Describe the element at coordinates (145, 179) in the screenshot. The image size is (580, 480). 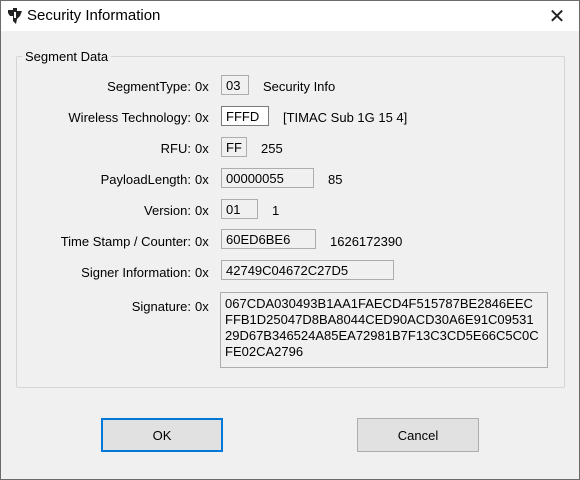
I see `payload-length-label: PayloadLength:` at that location.